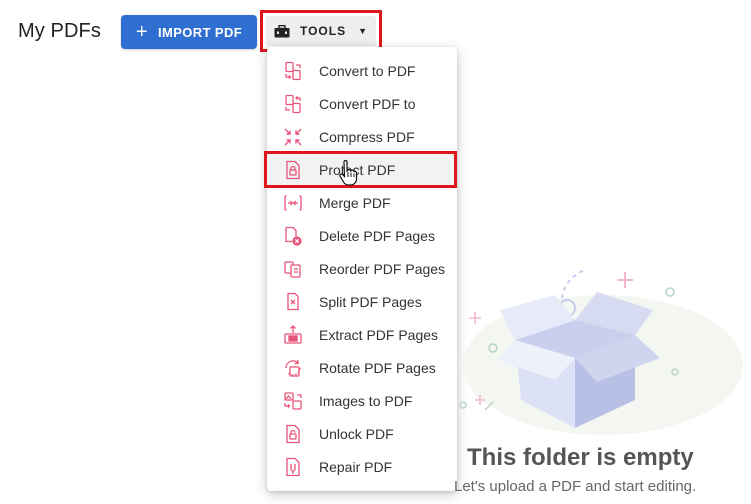 This screenshot has width=751, height=504. Describe the element at coordinates (382, 268) in the screenshot. I see `menu-item-label: Reorder PDF Pages` at that location.